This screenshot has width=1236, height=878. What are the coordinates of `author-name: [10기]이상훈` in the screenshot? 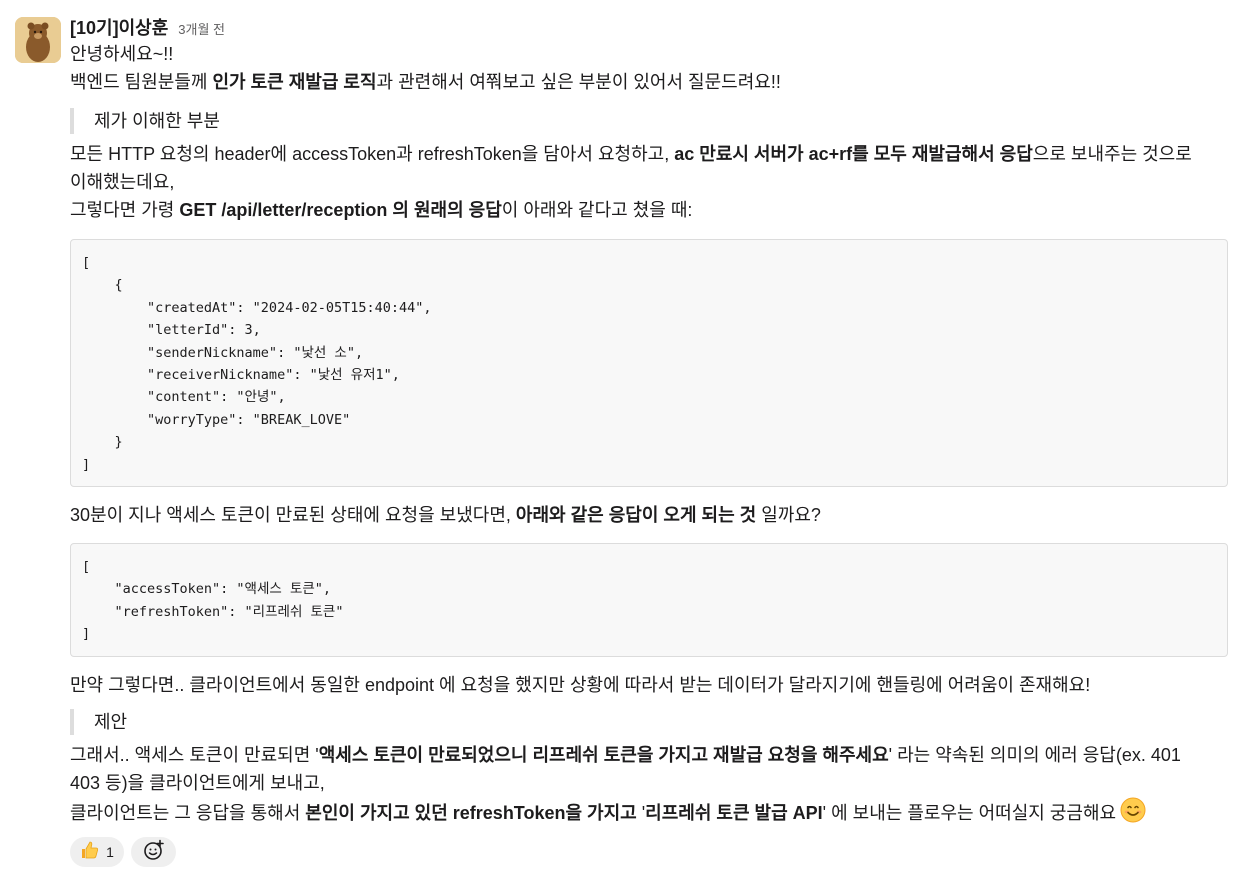 It's located at (119, 27).